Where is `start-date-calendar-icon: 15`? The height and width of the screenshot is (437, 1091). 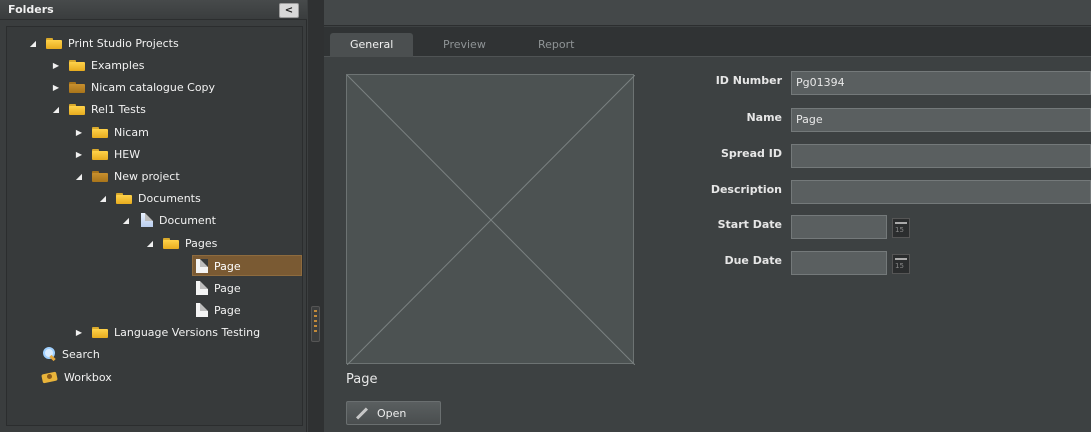
start-date-calendar-icon: 15 is located at coordinates (901, 228).